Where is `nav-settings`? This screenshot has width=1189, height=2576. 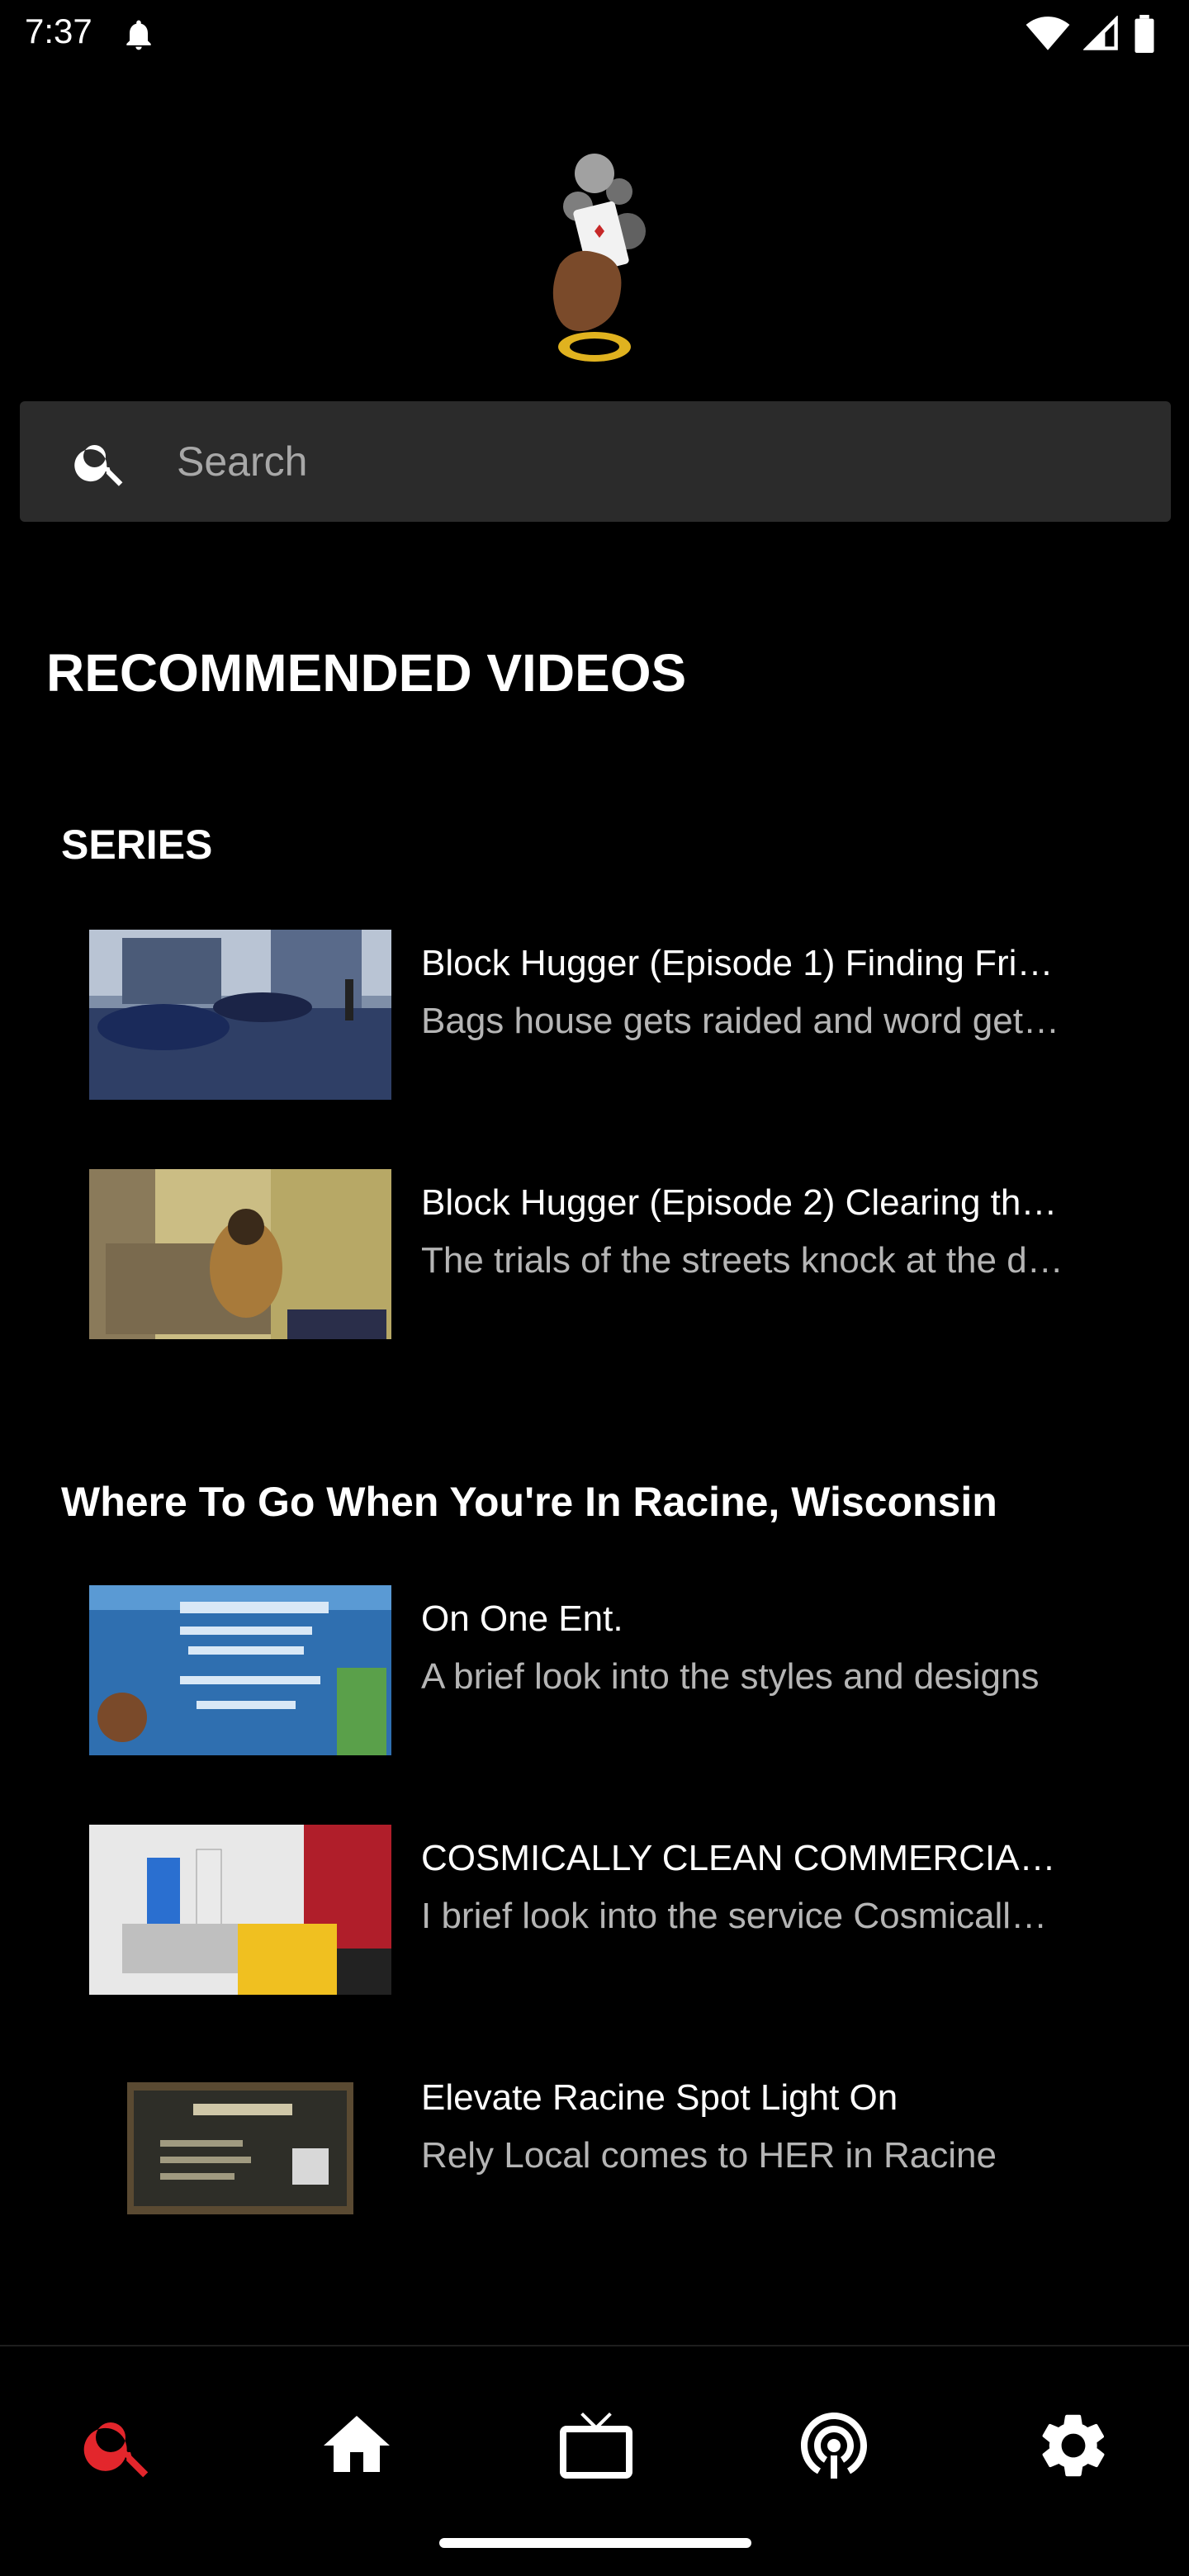
nav-settings is located at coordinates (1073, 2445).